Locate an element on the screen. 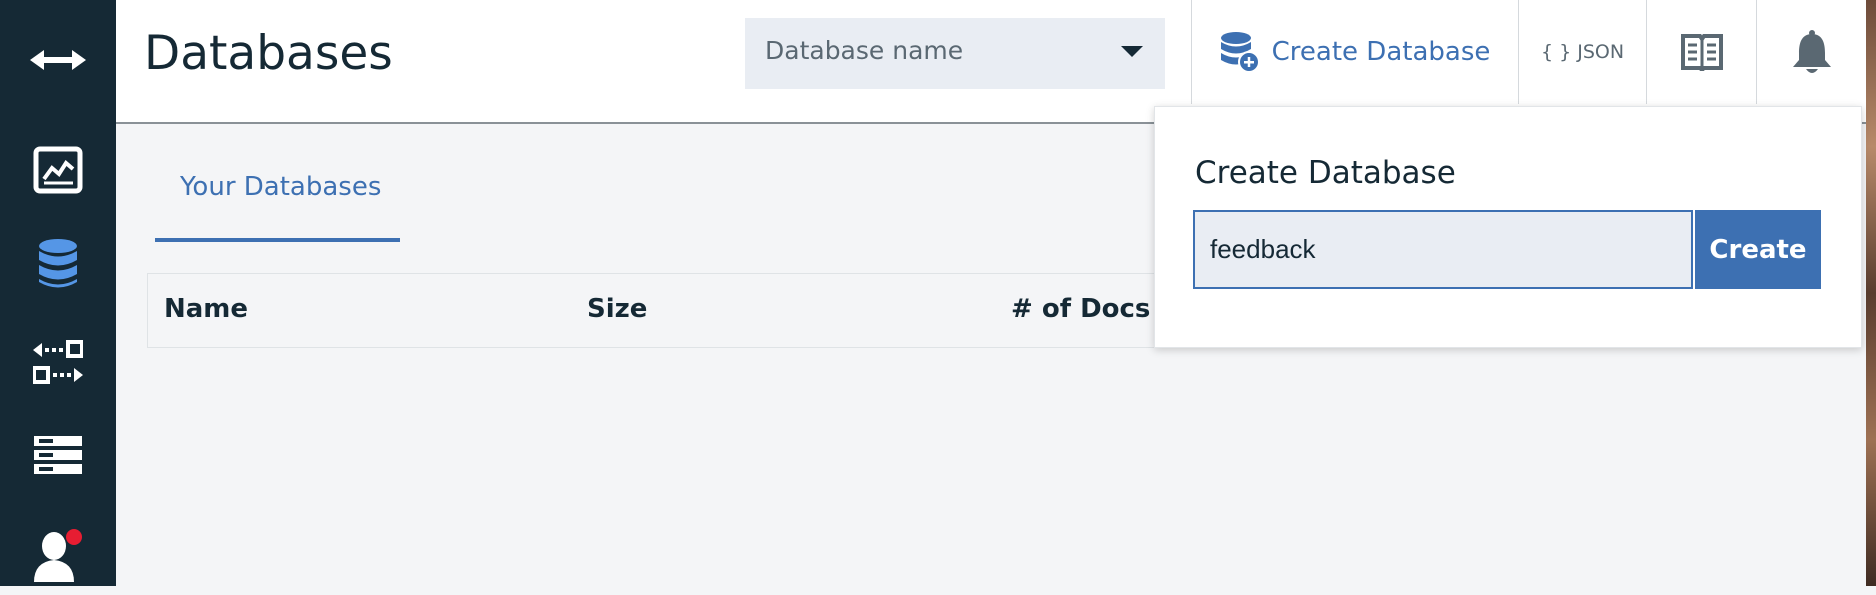 Image resolution: width=1876 pixels, height=595 pixels. column-header-docs: # of Docs is located at coordinates (1080, 309).